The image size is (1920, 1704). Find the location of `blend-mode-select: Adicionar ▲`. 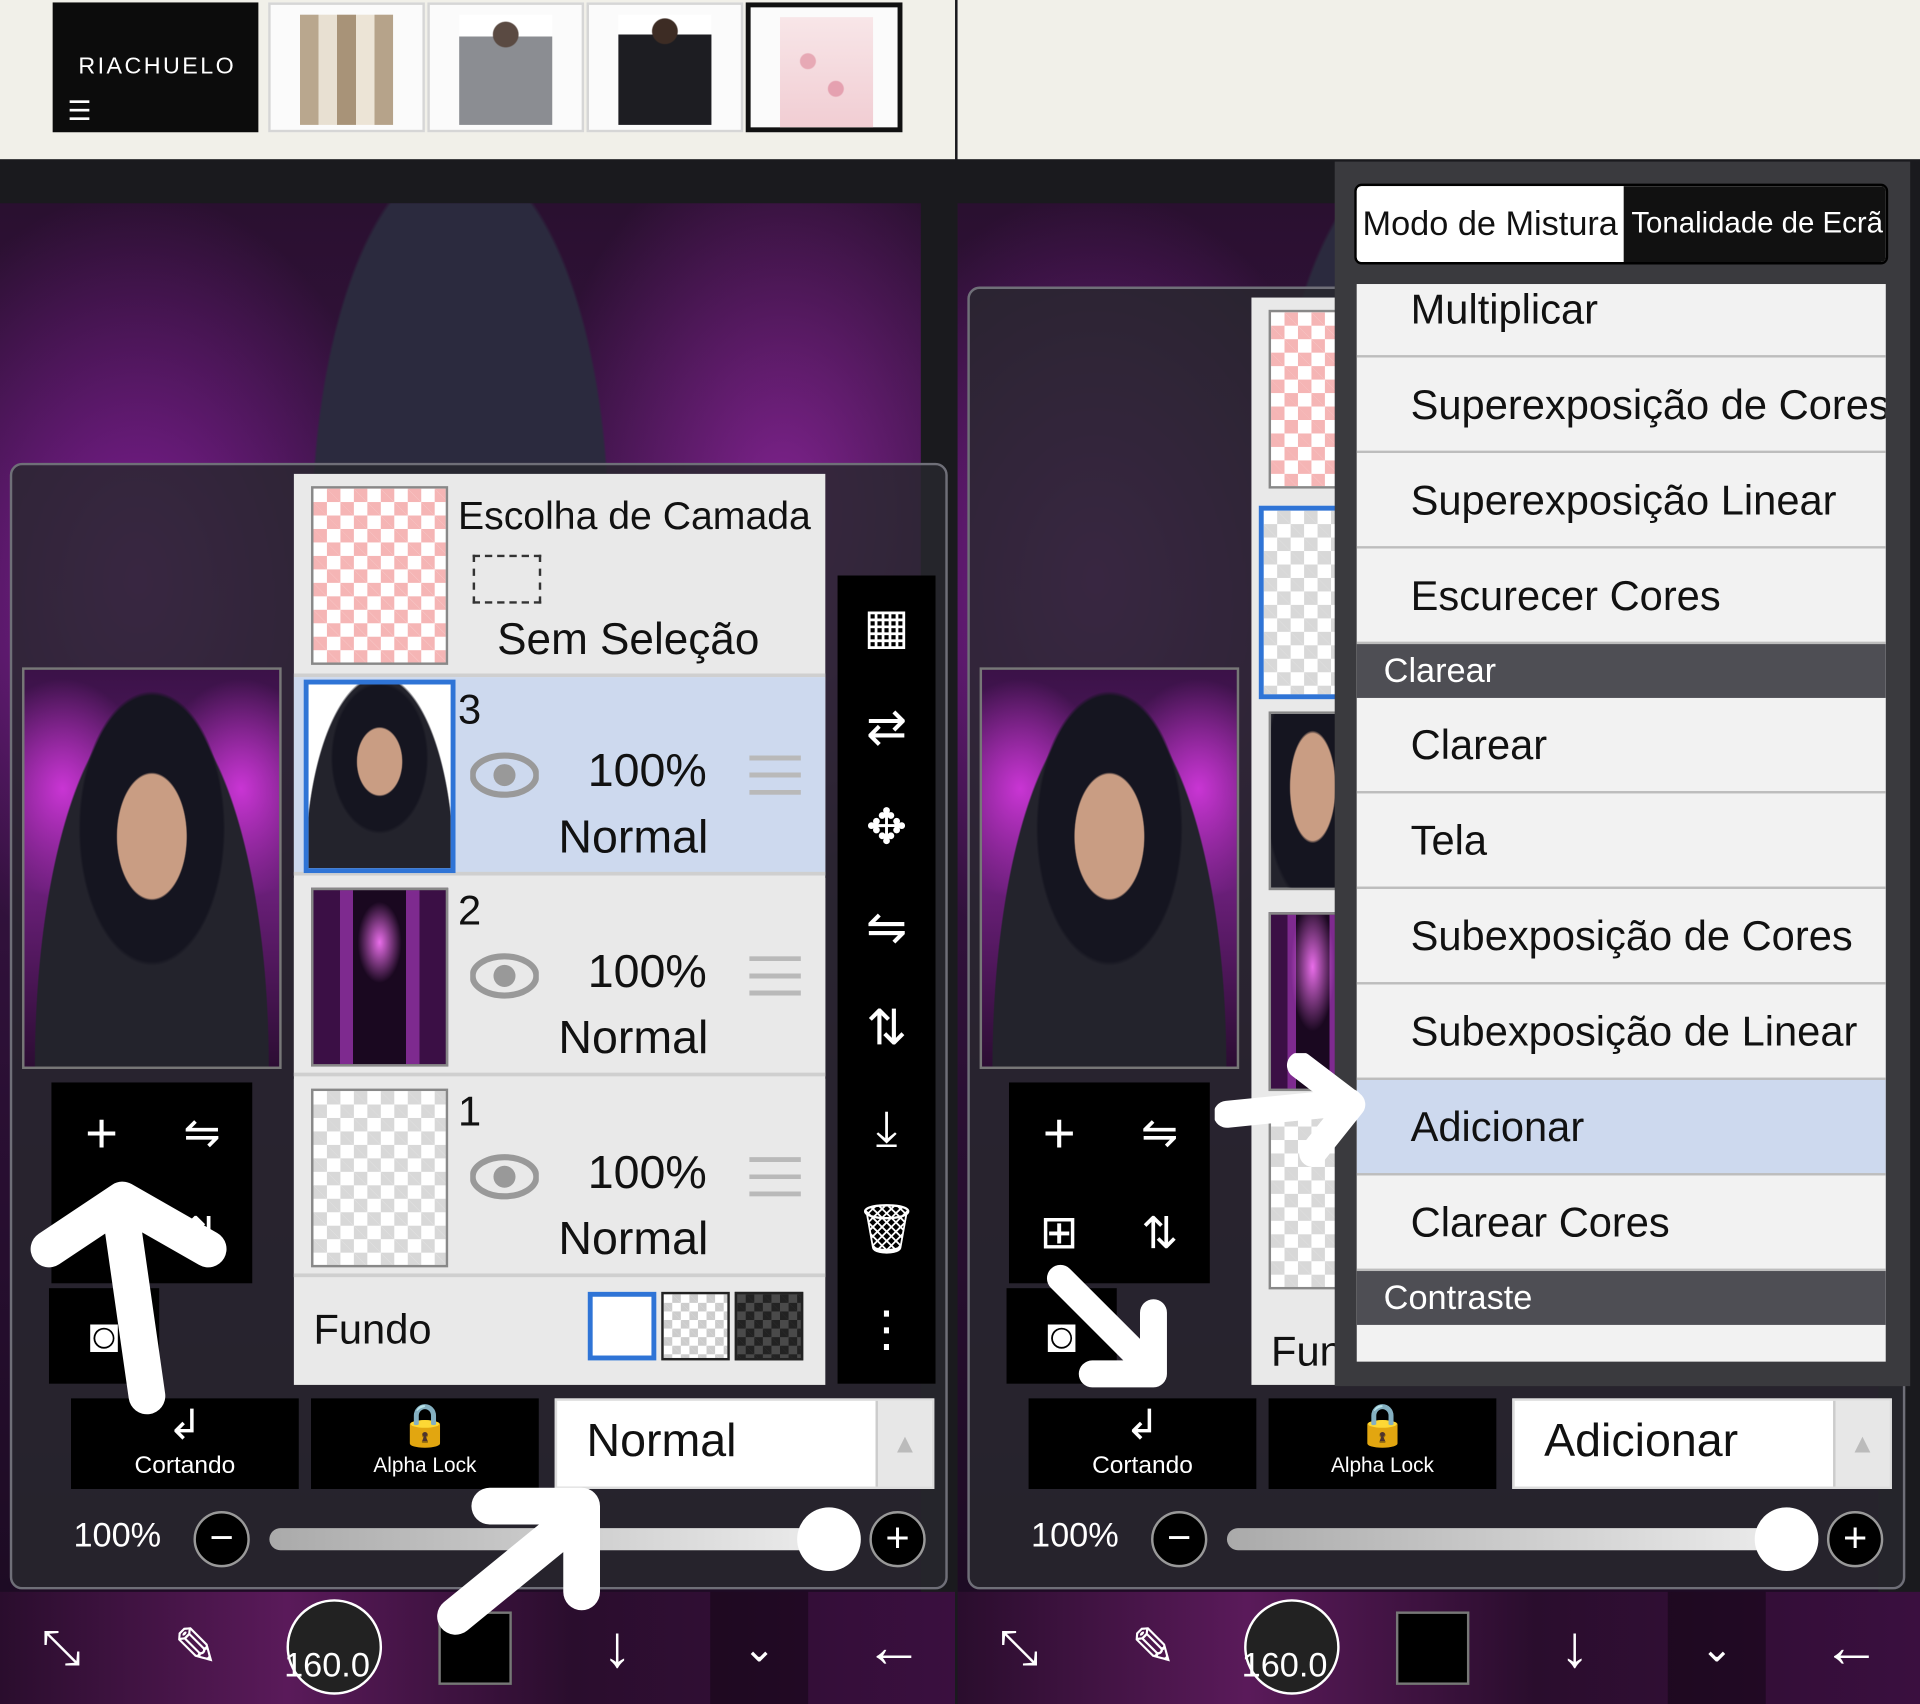

blend-mode-select: Adicionar ▲ is located at coordinates (1702, 1443).